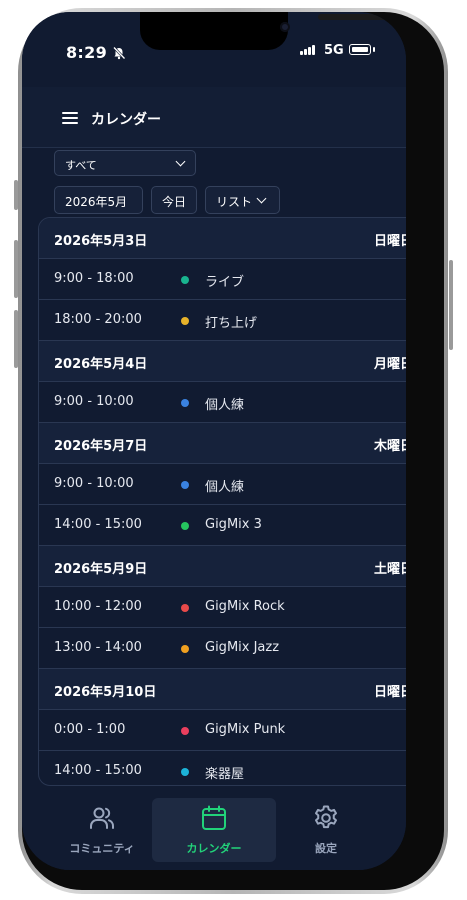  What do you see at coordinates (119, 53) in the screenshot?
I see `bell-muted-icon` at bounding box center [119, 53].